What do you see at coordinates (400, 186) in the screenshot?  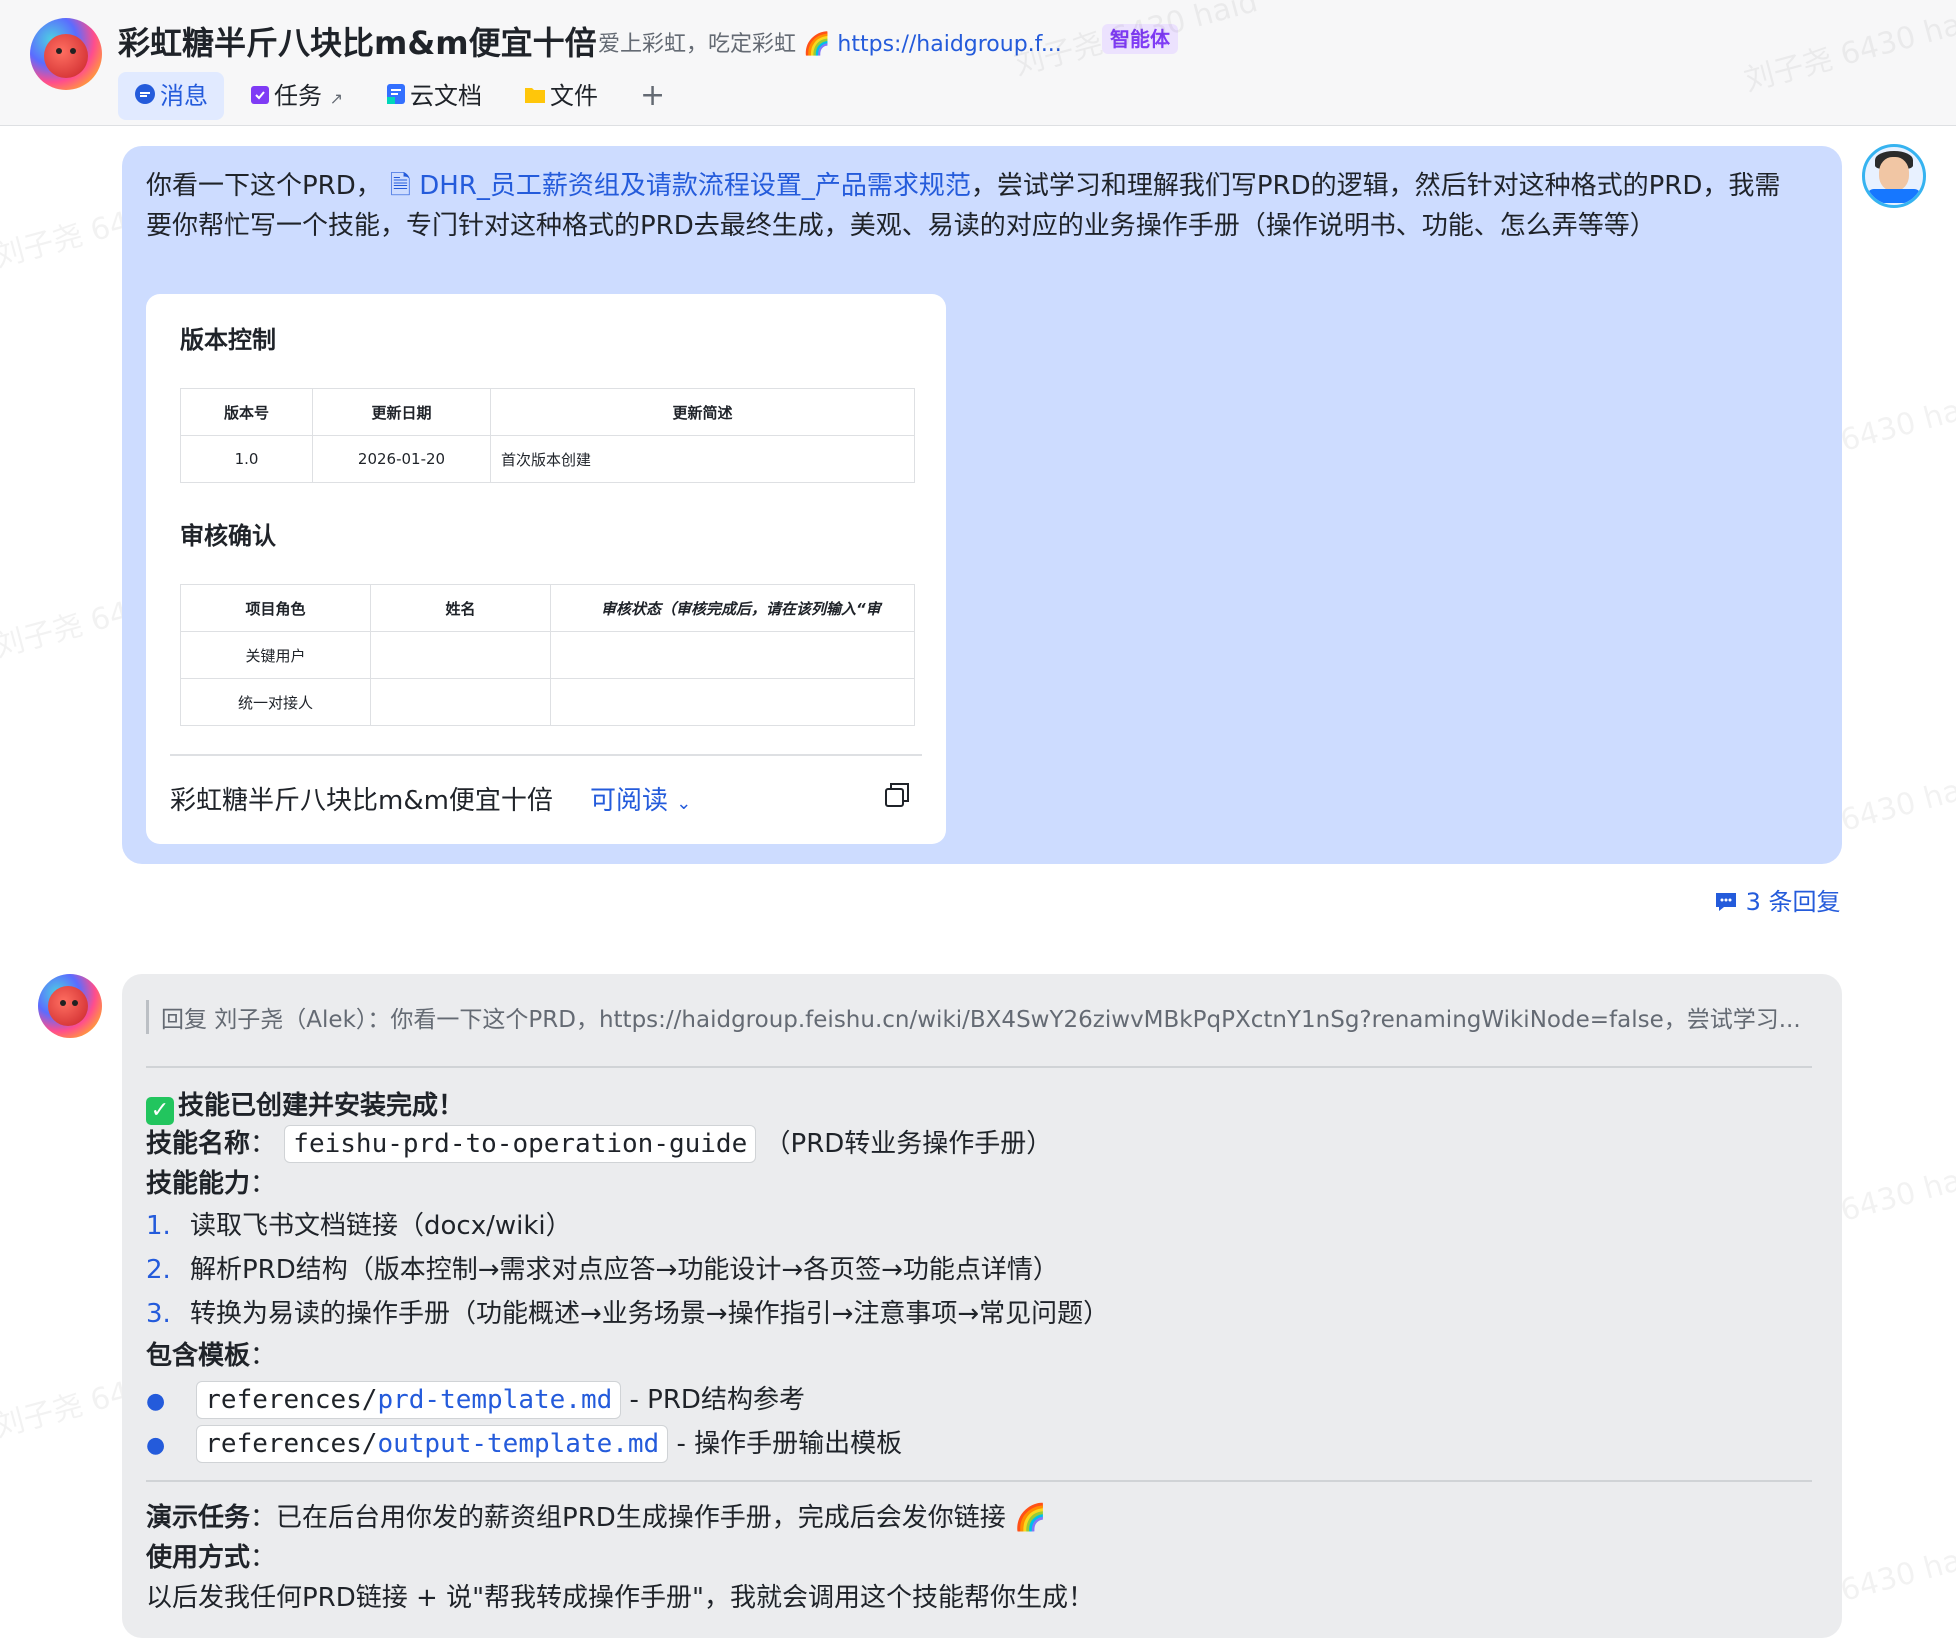 I see `doc-link-icon: 🗎` at bounding box center [400, 186].